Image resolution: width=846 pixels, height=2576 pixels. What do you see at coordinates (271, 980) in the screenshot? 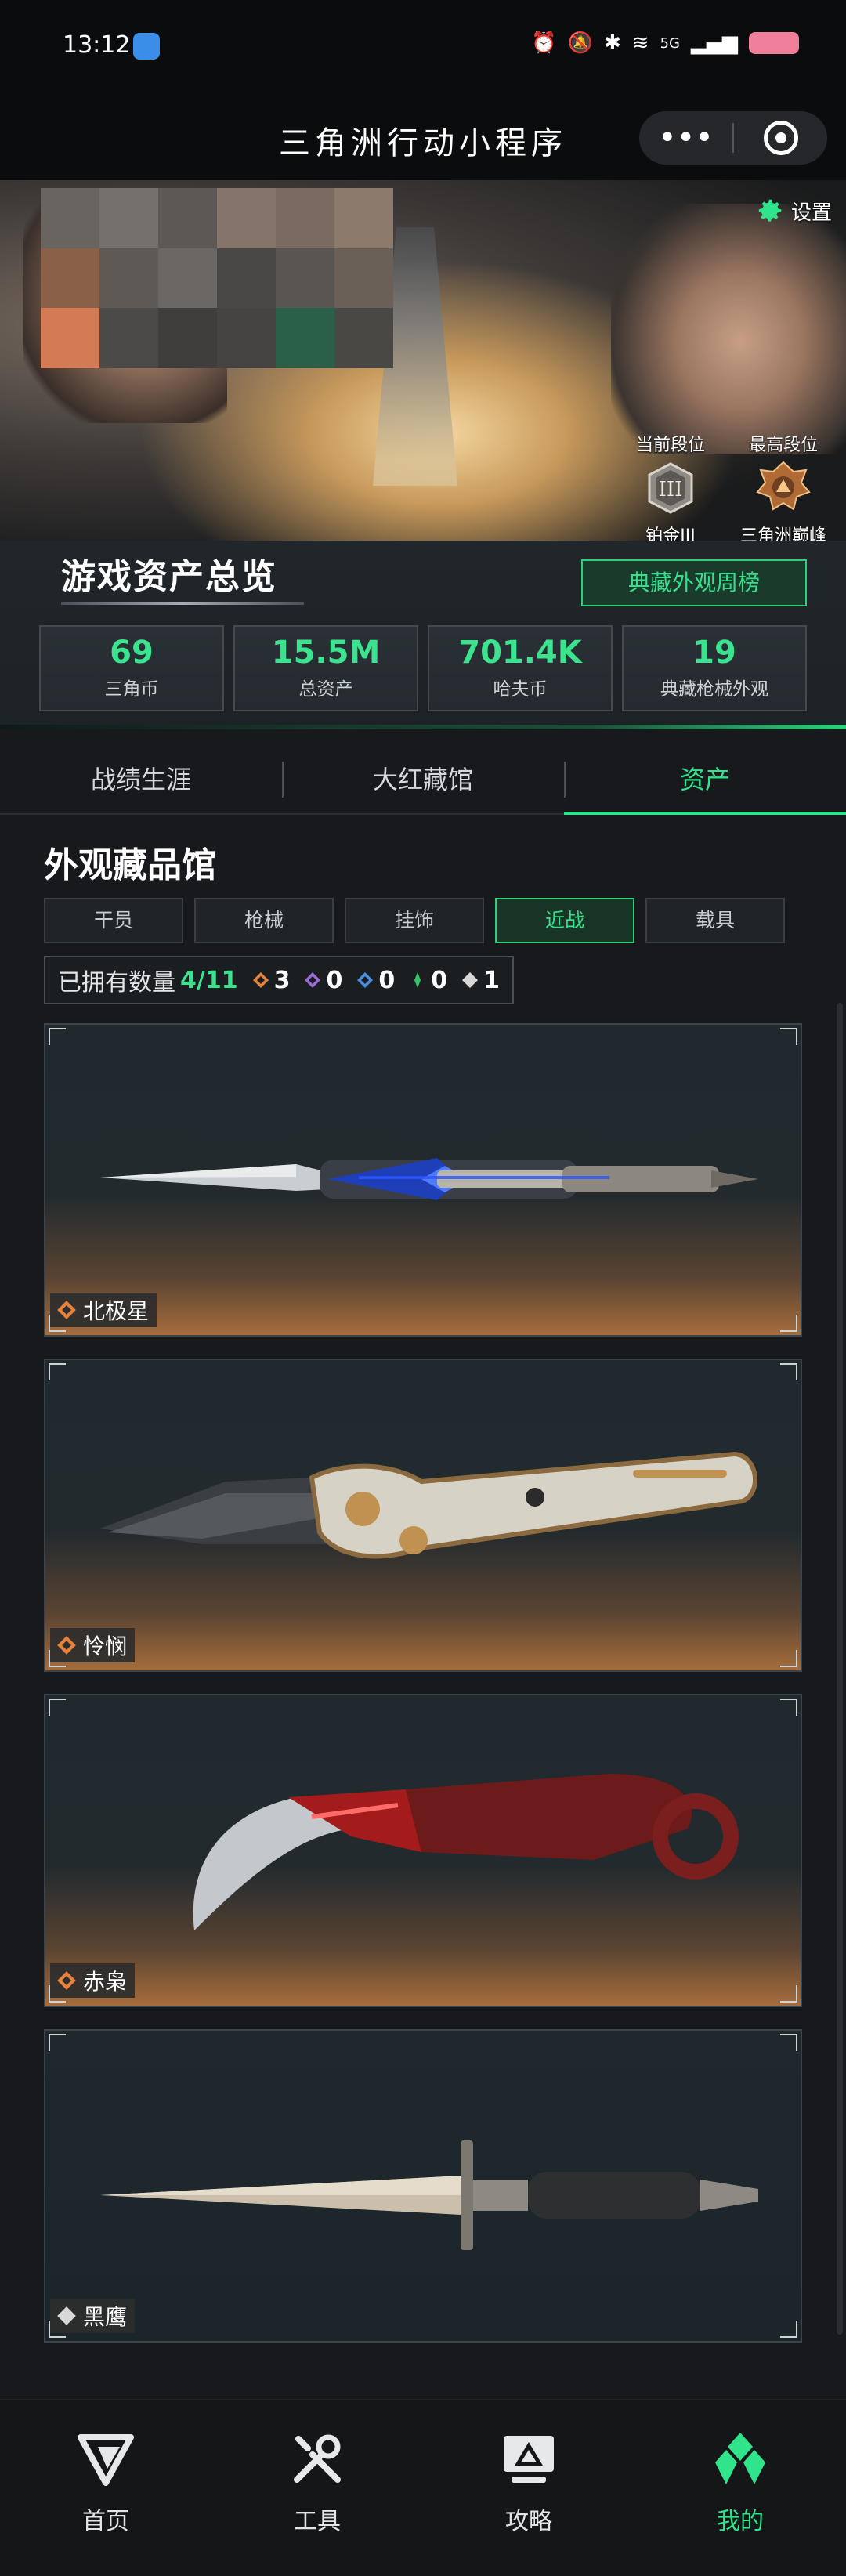
I see `rarity-orange: 3` at bounding box center [271, 980].